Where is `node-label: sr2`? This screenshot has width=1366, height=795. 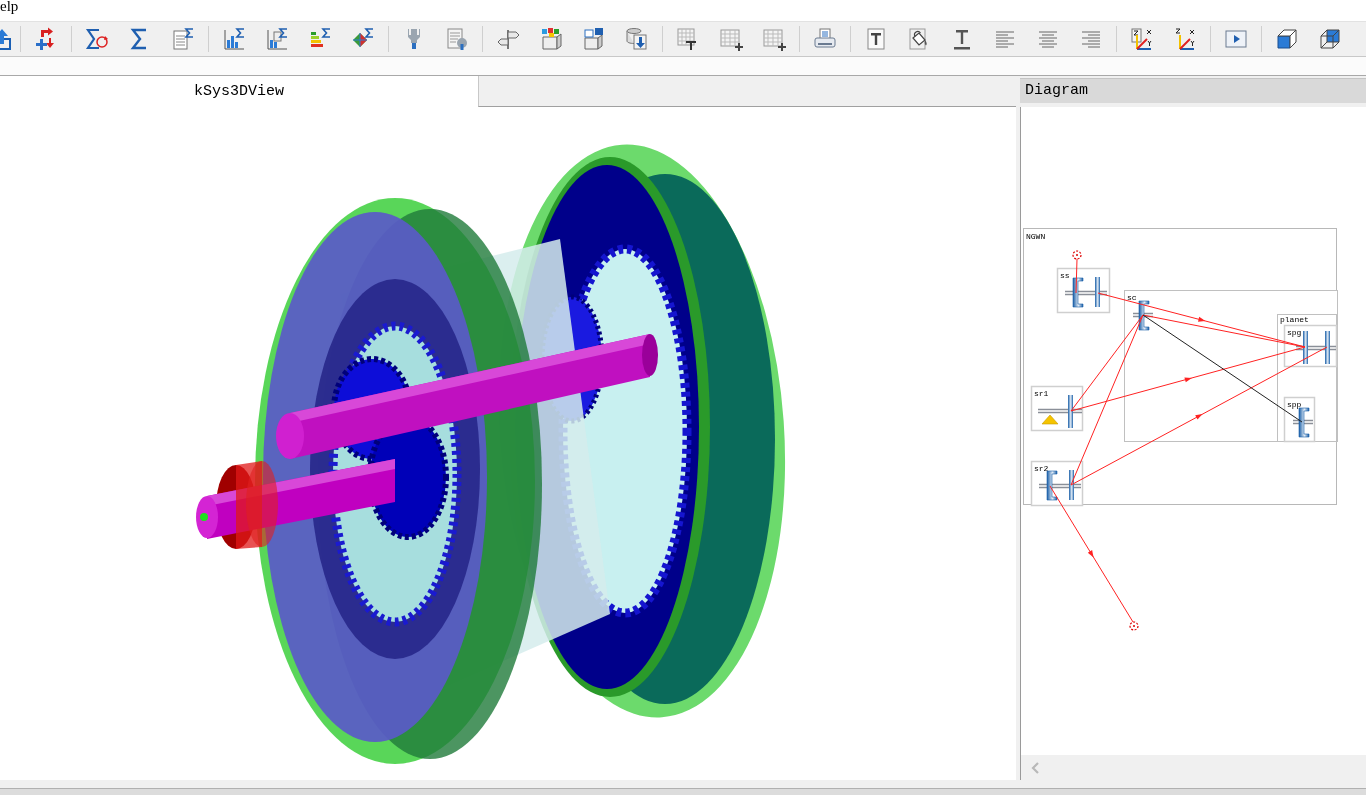 node-label: sr2 is located at coordinates (1041, 468).